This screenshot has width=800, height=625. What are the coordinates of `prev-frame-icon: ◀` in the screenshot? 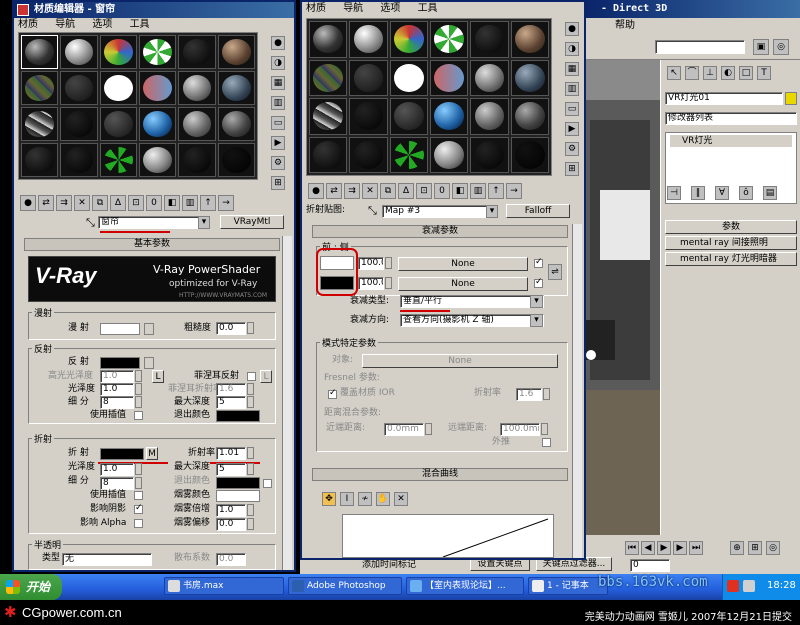 It's located at (648, 548).